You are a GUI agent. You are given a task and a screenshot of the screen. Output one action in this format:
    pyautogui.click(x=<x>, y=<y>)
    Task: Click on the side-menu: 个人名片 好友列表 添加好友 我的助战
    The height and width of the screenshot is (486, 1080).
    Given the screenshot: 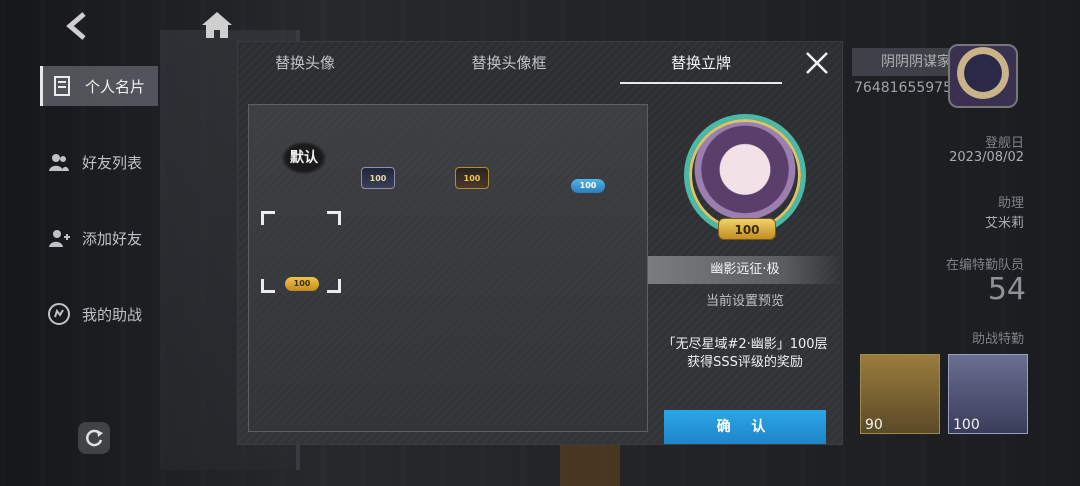 What is the action you would take?
    pyautogui.click(x=100, y=218)
    